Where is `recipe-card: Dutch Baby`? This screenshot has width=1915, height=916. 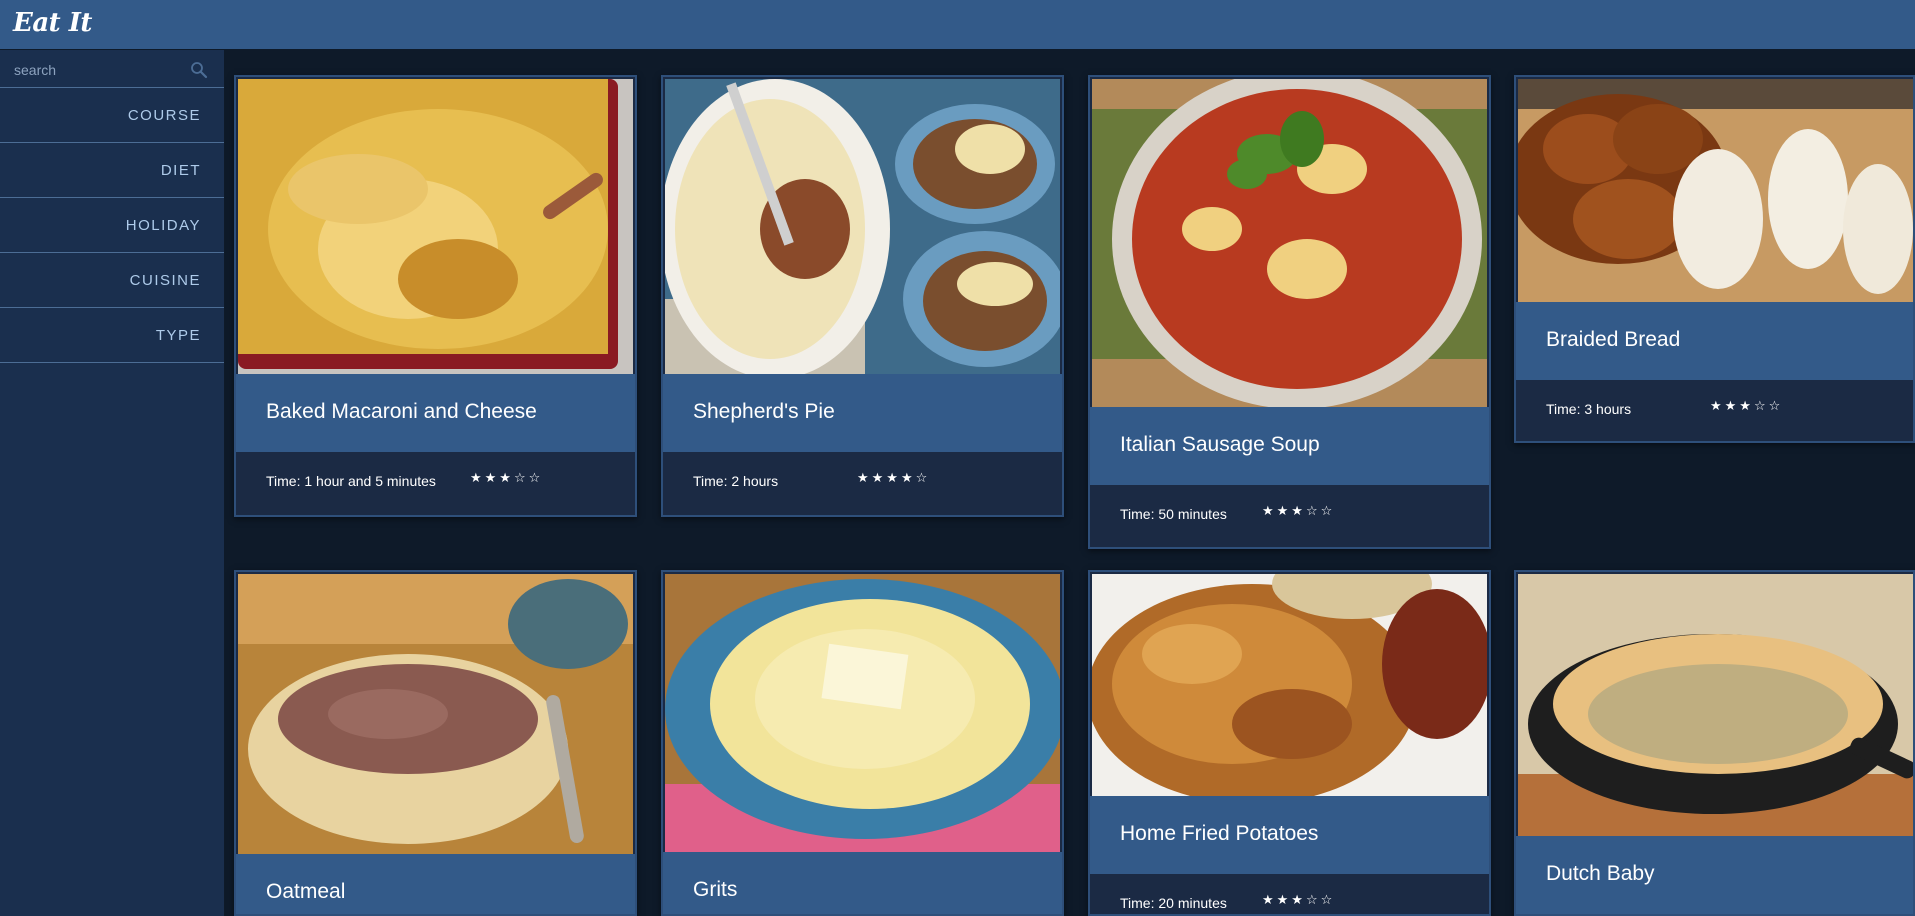 recipe-card: Dutch Baby is located at coordinates (1714, 743).